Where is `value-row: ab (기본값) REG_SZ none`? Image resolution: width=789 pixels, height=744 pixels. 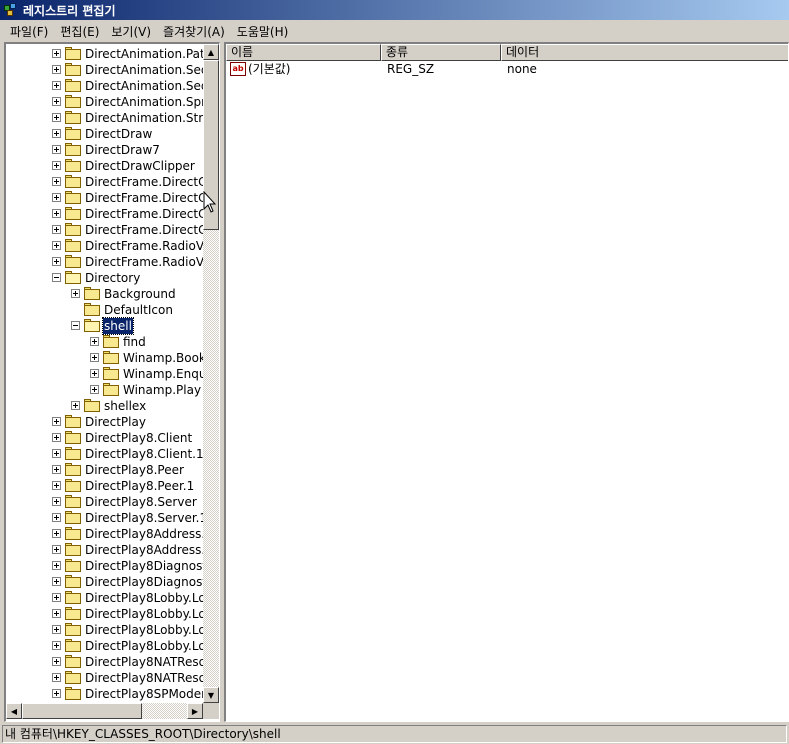
value-row: ab (기본값) REG_SZ none is located at coordinates (506, 69).